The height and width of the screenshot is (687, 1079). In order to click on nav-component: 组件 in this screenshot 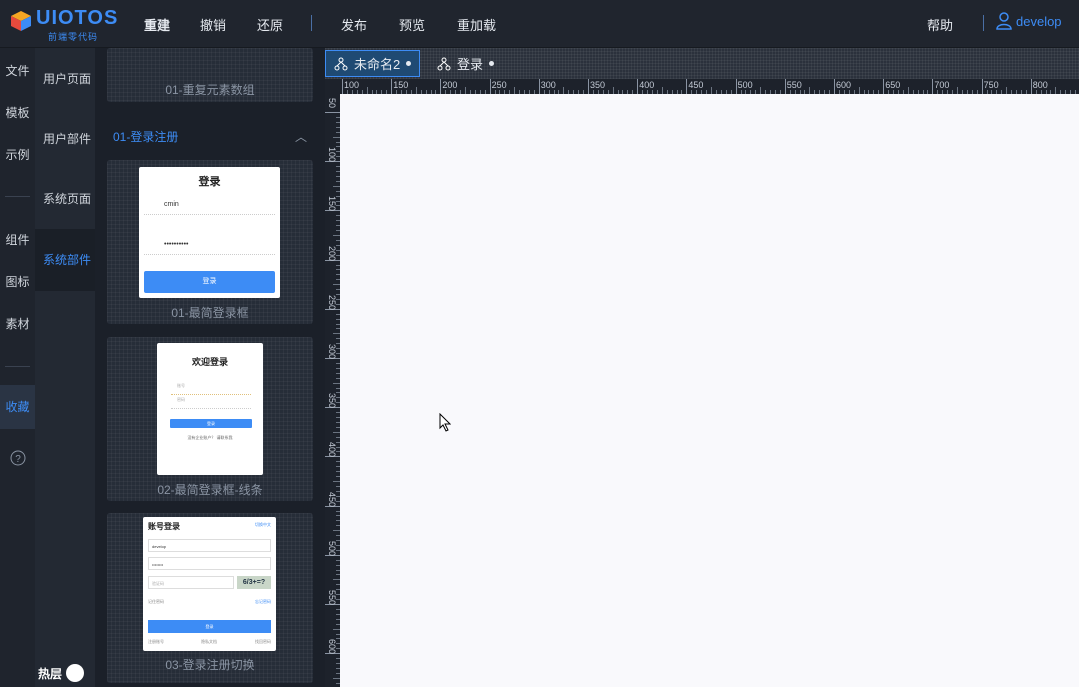, I will do `click(17, 239)`.